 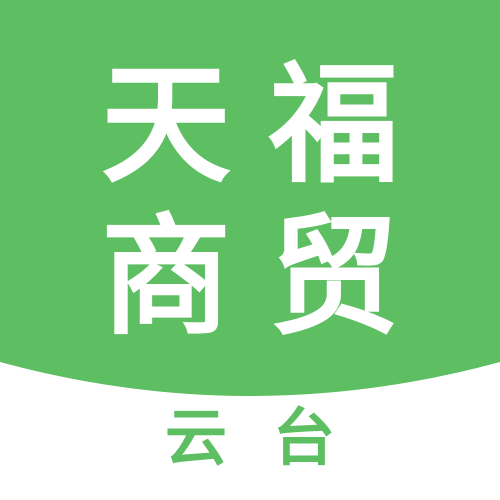 I want to click on subtitle-char-yun: 云, so click(x=195, y=437).